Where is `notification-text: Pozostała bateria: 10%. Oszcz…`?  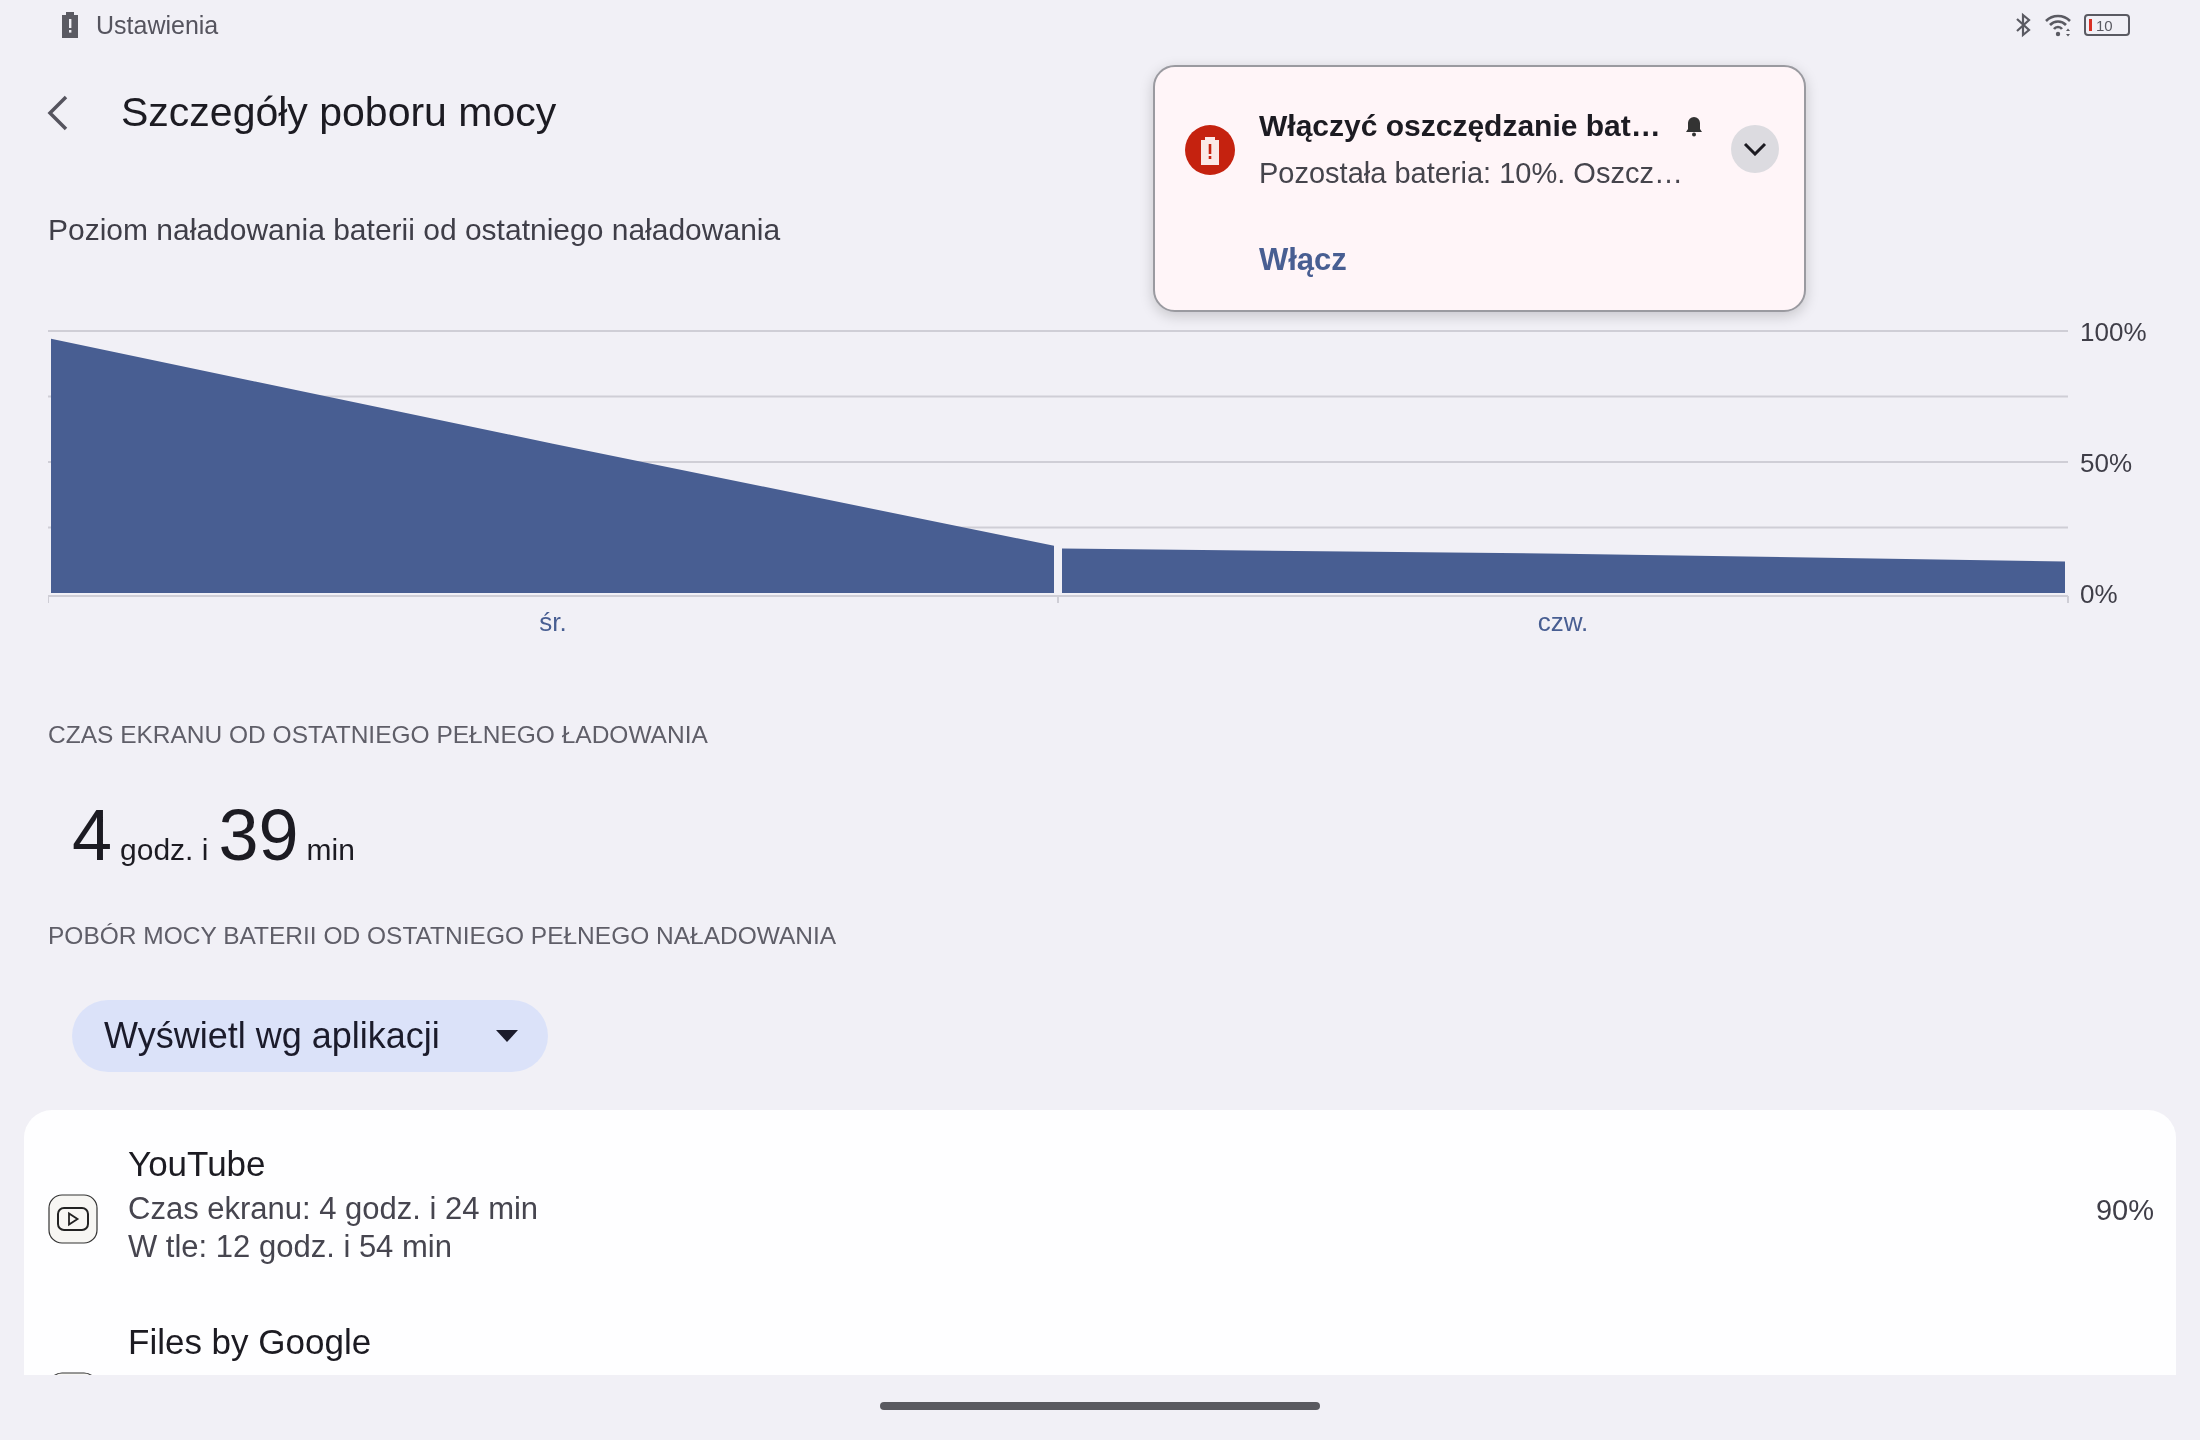 notification-text: Pozostała bateria: 10%. Oszcz… is located at coordinates (1471, 173).